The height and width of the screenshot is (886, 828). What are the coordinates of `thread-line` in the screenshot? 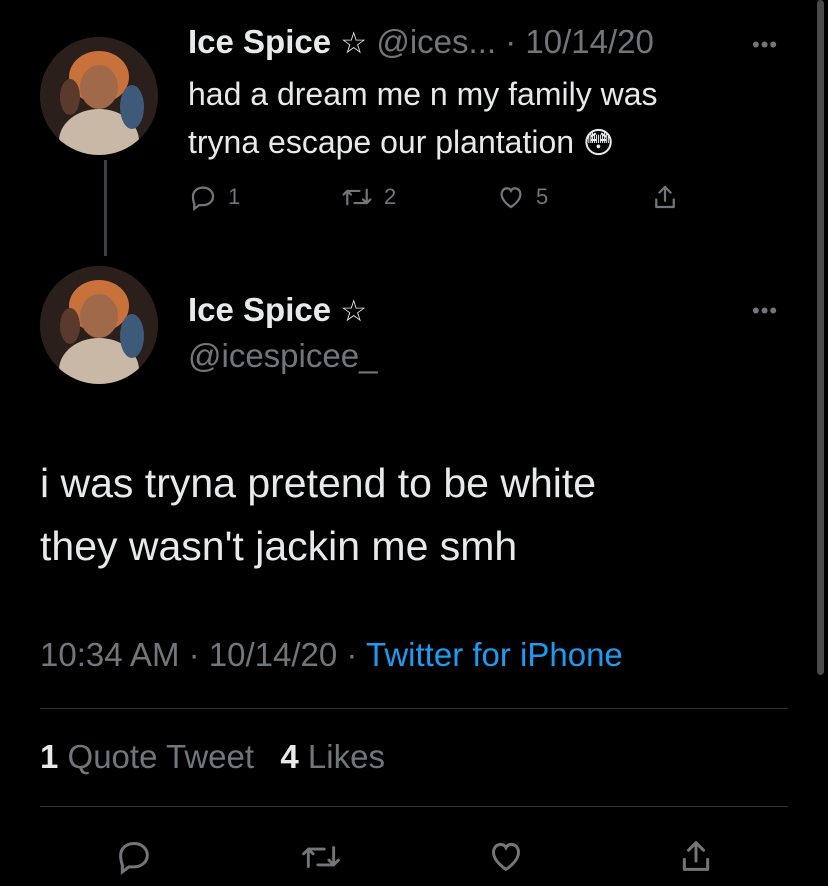 It's located at (105, 208).